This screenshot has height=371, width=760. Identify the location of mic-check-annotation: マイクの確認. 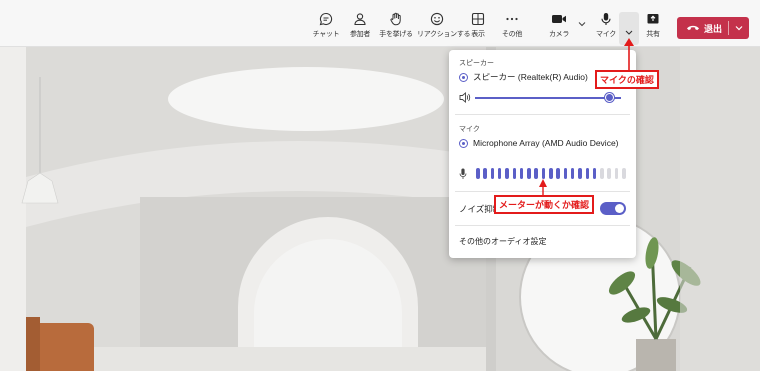
(627, 79).